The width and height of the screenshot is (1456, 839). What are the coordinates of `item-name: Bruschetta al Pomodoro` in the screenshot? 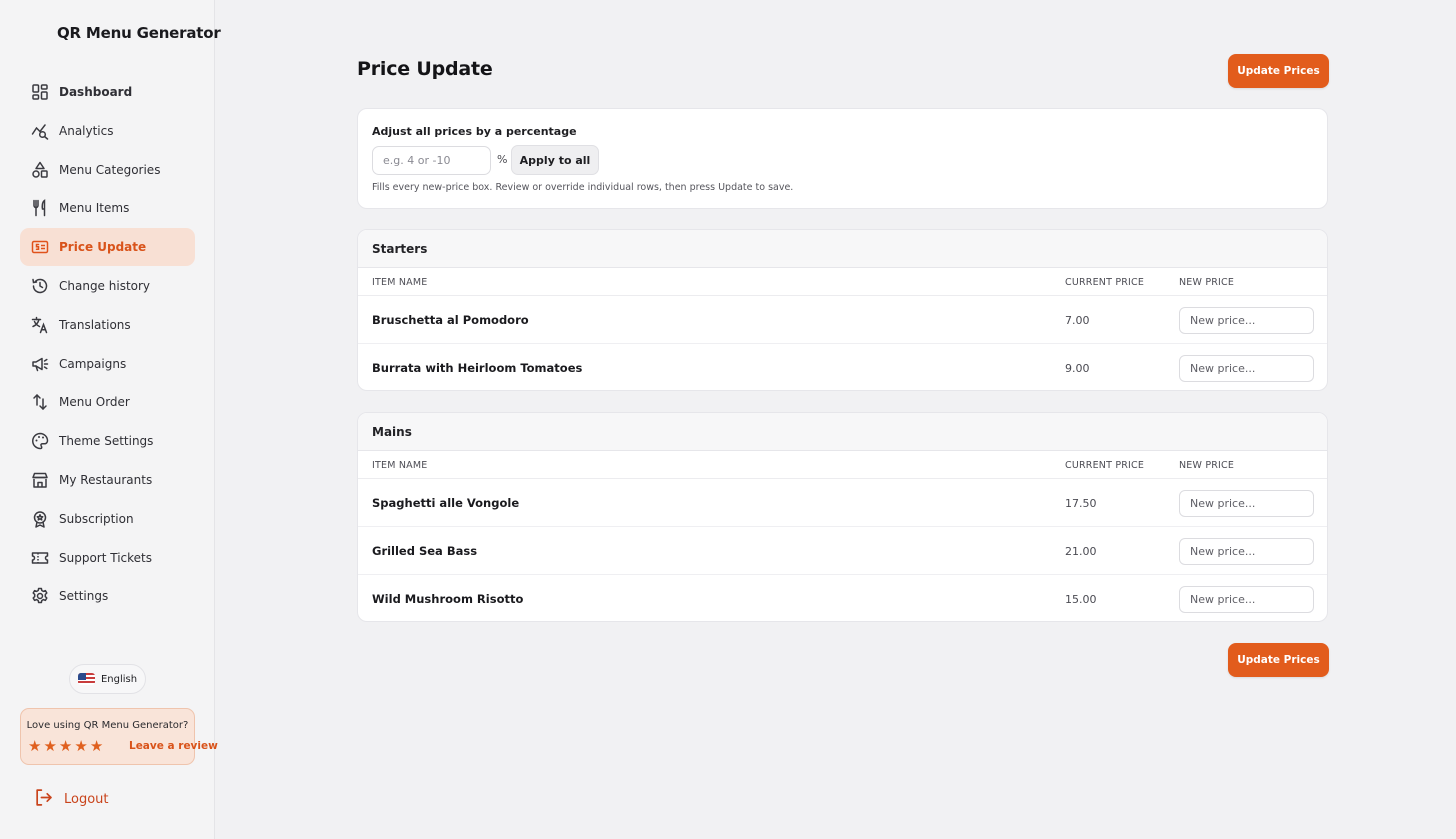 It's located at (450, 320).